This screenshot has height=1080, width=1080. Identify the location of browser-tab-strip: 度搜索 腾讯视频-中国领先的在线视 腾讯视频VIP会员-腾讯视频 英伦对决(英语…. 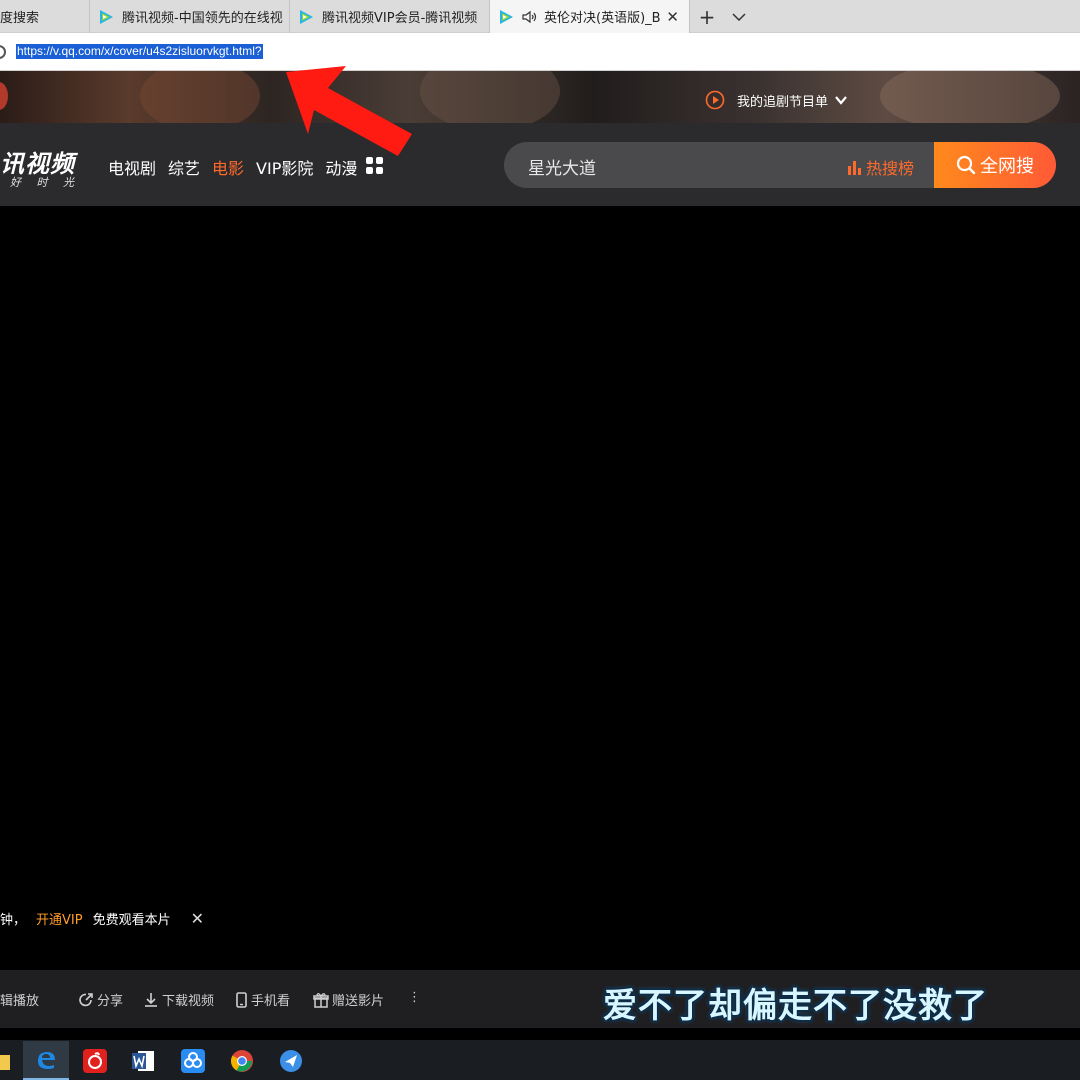
(540, 16).